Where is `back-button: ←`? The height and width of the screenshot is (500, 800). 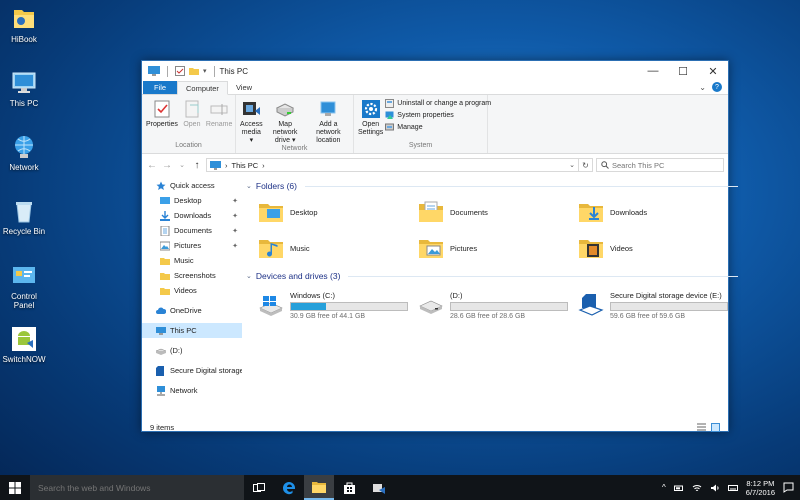 back-button: ← is located at coordinates (152, 165).